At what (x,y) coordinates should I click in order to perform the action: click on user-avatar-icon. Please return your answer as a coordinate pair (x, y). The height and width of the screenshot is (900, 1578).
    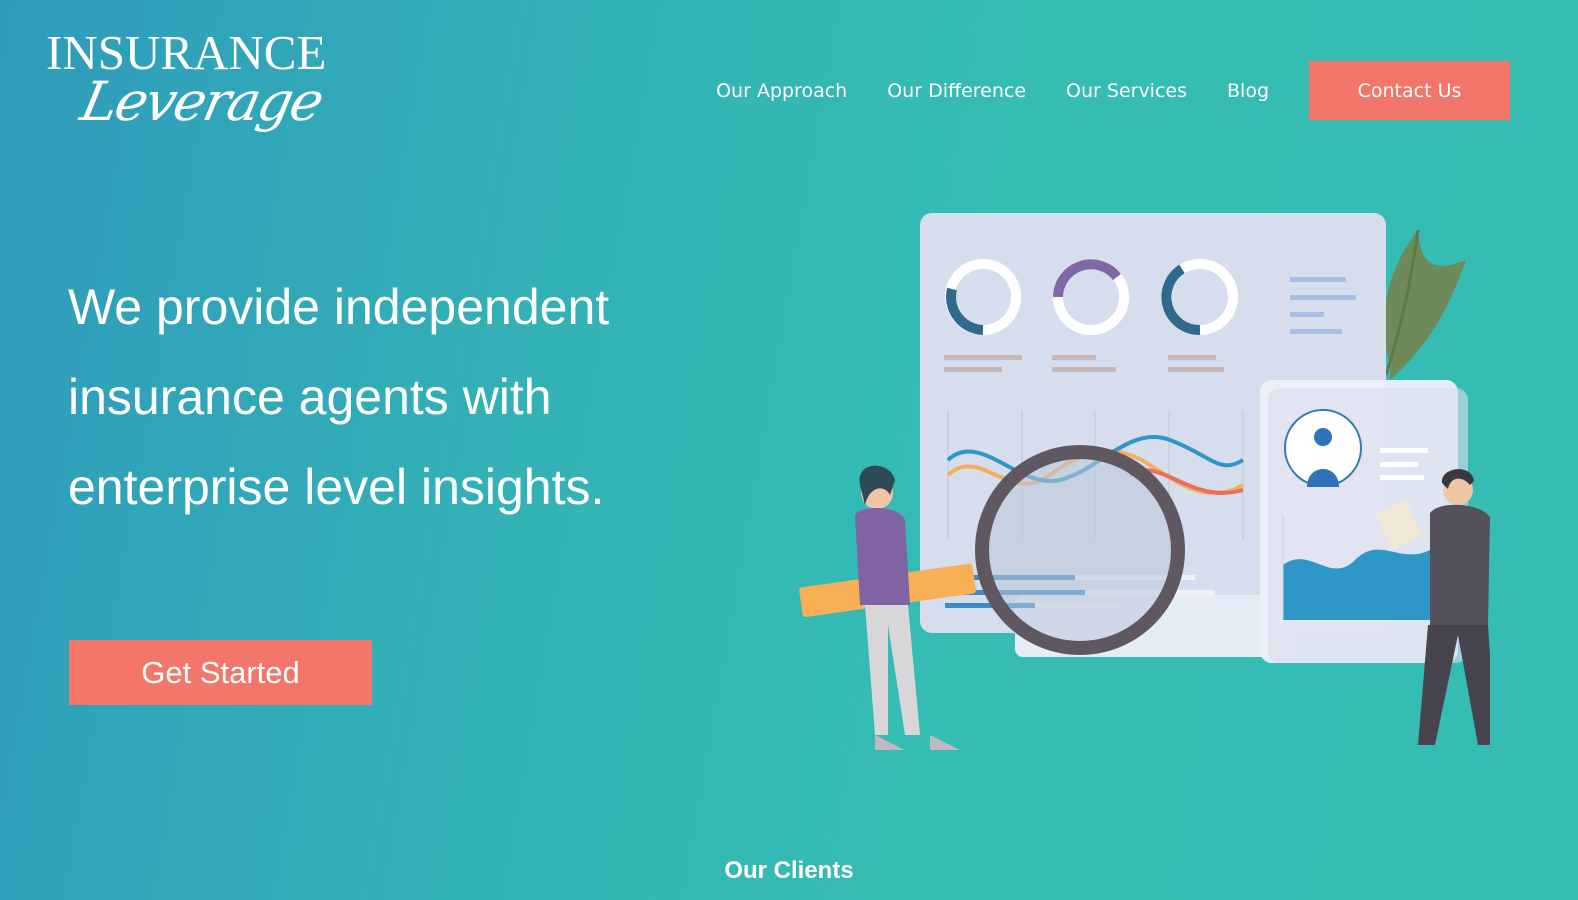
    Looking at the image, I should click on (1323, 448).